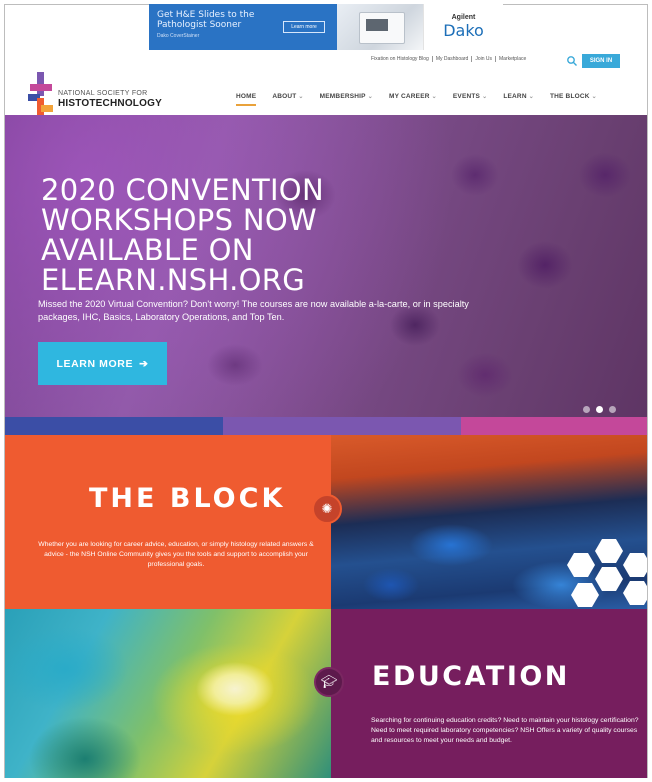  What do you see at coordinates (572, 61) in the screenshot?
I see `search-icon` at bounding box center [572, 61].